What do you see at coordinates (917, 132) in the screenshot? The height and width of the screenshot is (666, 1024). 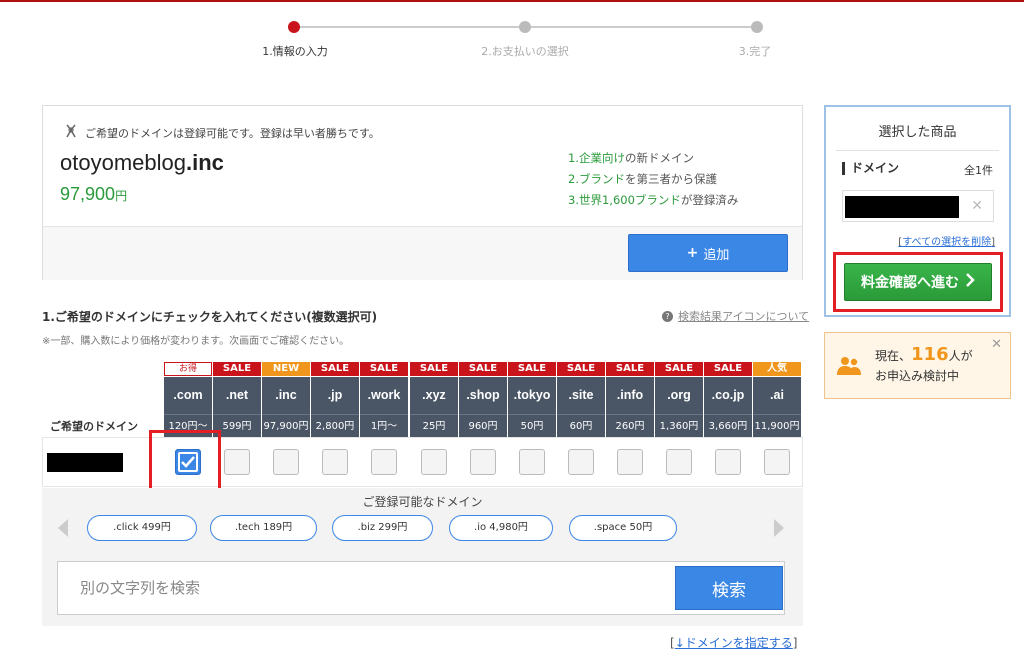 I see `panel-title: 選択した商品` at bounding box center [917, 132].